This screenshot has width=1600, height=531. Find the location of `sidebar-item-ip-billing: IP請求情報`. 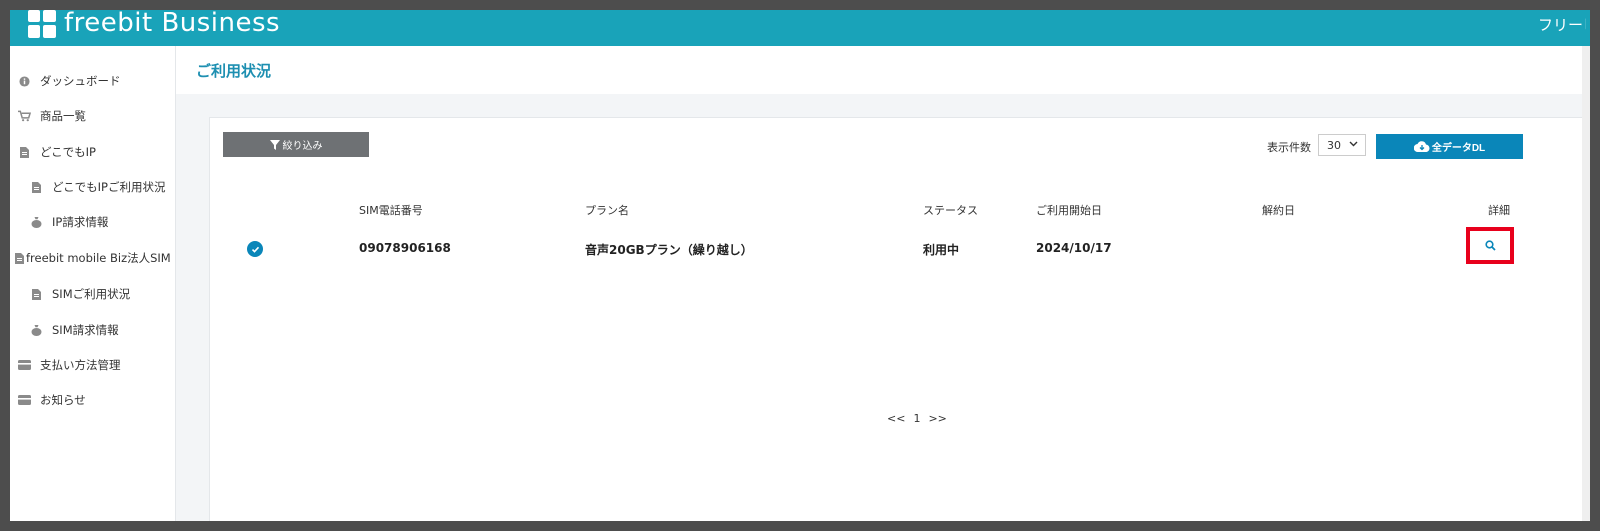

sidebar-item-ip-billing: IP請求情報 is located at coordinates (68, 222).